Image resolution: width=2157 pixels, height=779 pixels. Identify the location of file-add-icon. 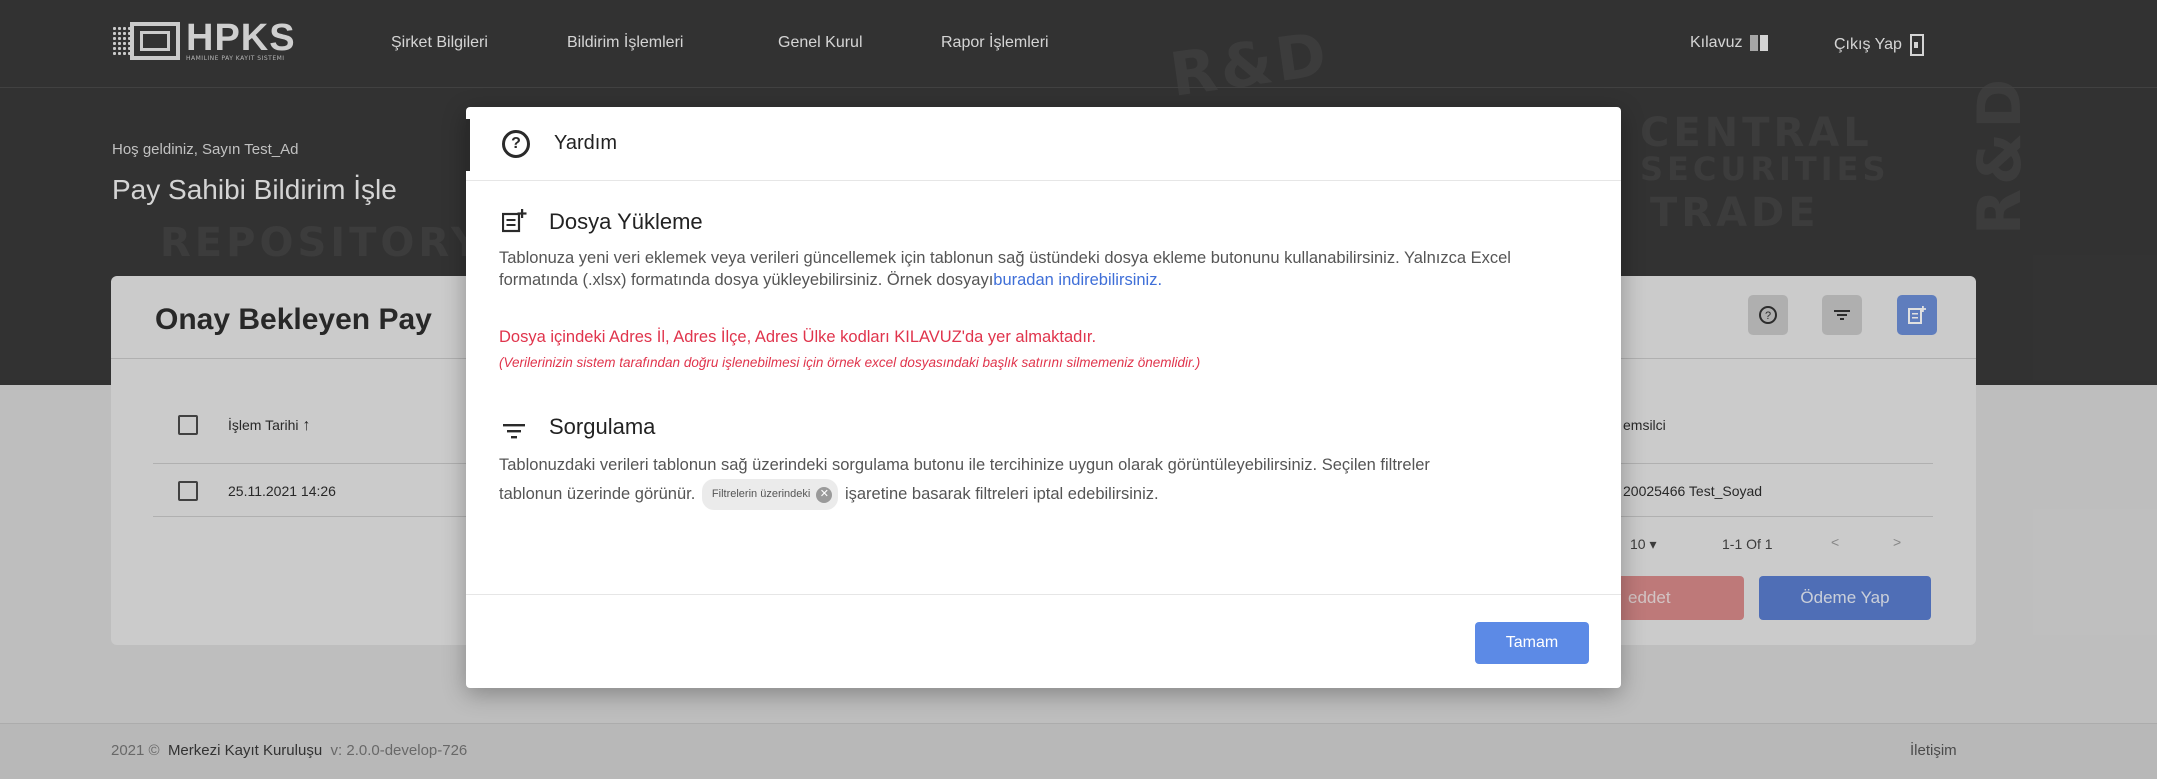
(514, 221).